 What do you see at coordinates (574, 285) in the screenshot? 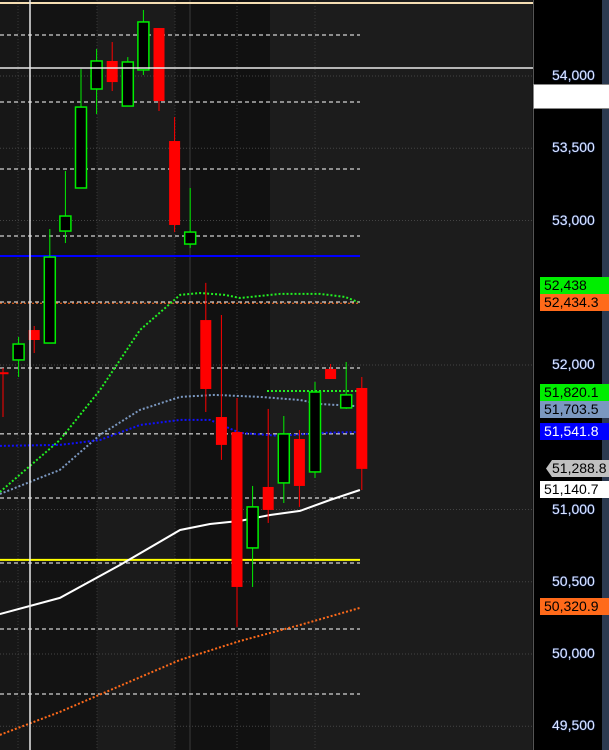
I see `price-tag: 52,438` at bounding box center [574, 285].